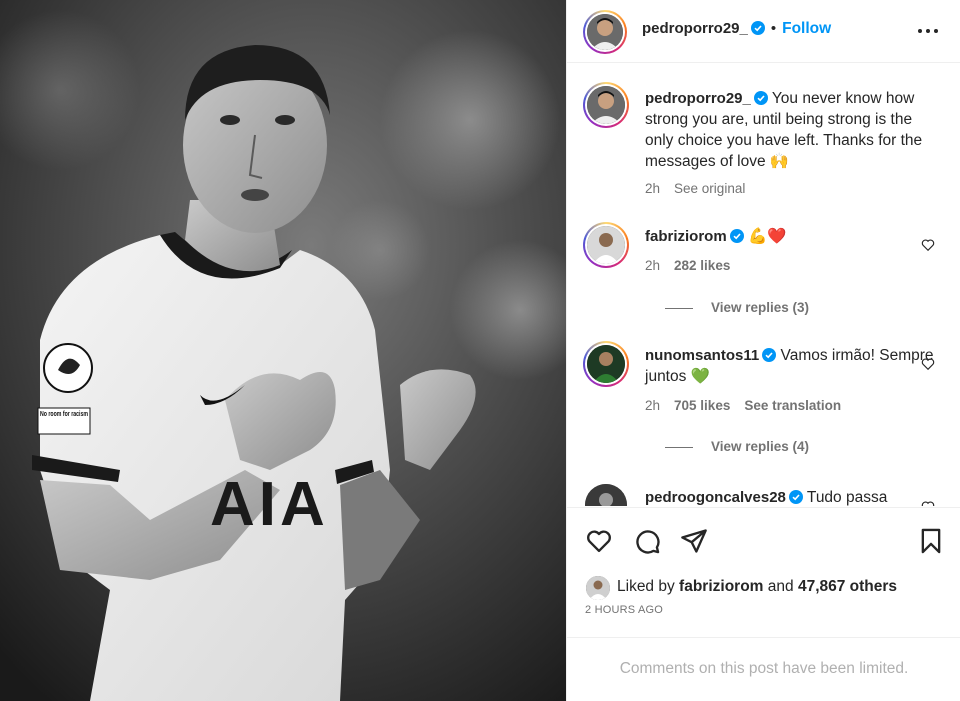 Image resolution: width=960 pixels, height=701 pixels. What do you see at coordinates (624, 610) in the screenshot?
I see `post-time-ago: 2 HOURS AGO` at bounding box center [624, 610].